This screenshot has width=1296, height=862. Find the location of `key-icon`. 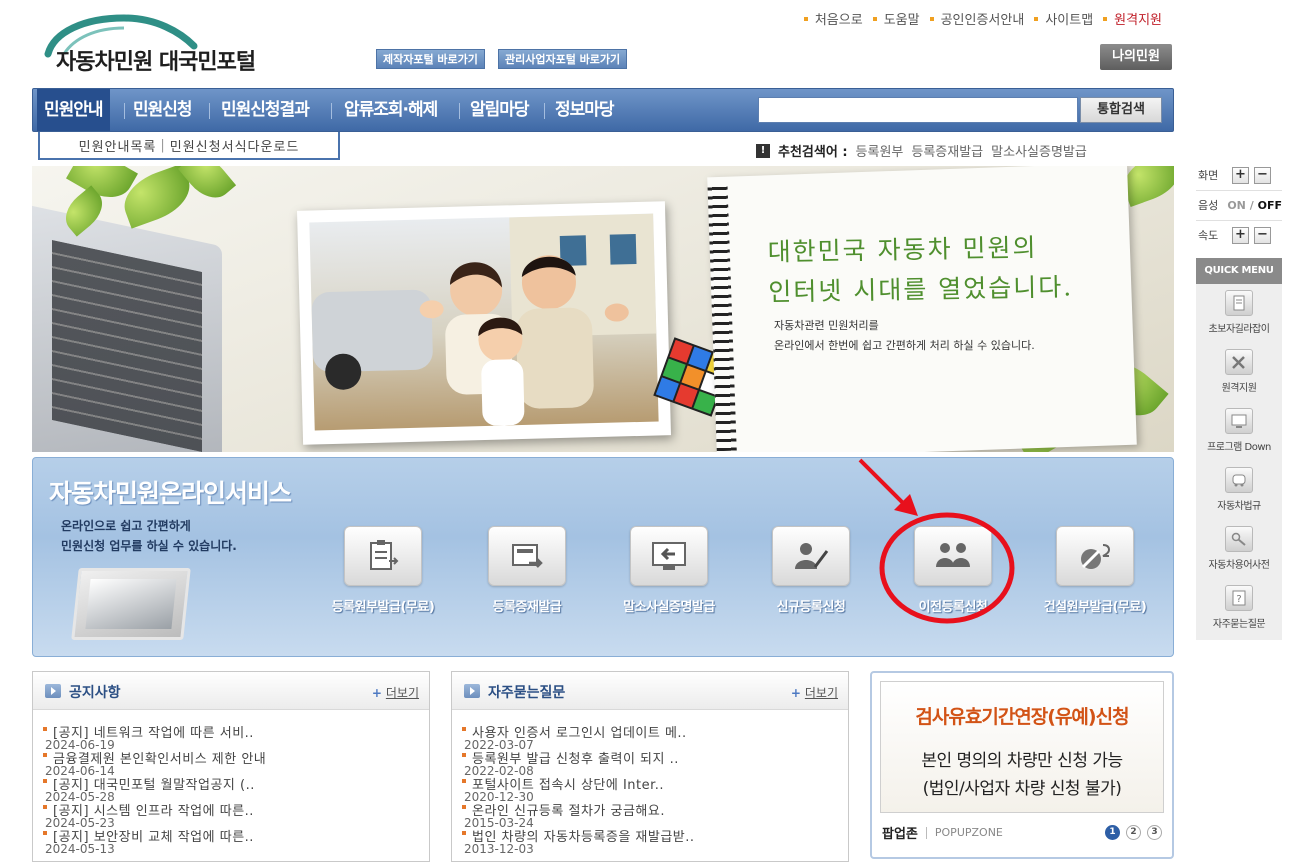

key-icon is located at coordinates (1238, 539).